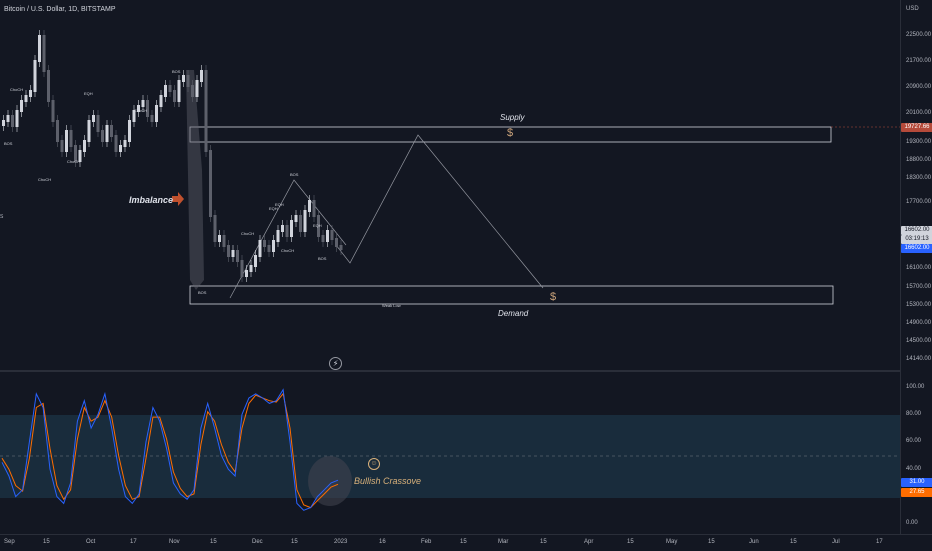 The height and width of the screenshot is (551, 932). I want to click on price-tick: 19300.00, so click(919, 142).